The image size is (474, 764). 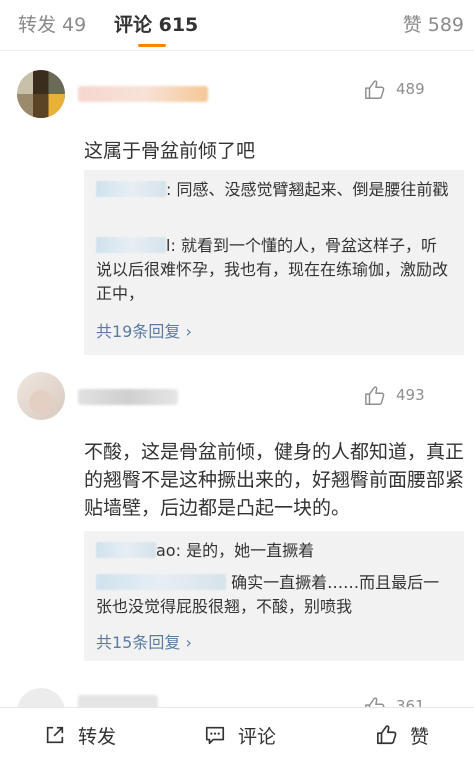 What do you see at coordinates (410, 89) in the screenshot?
I see `like-count: 489` at bounding box center [410, 89].